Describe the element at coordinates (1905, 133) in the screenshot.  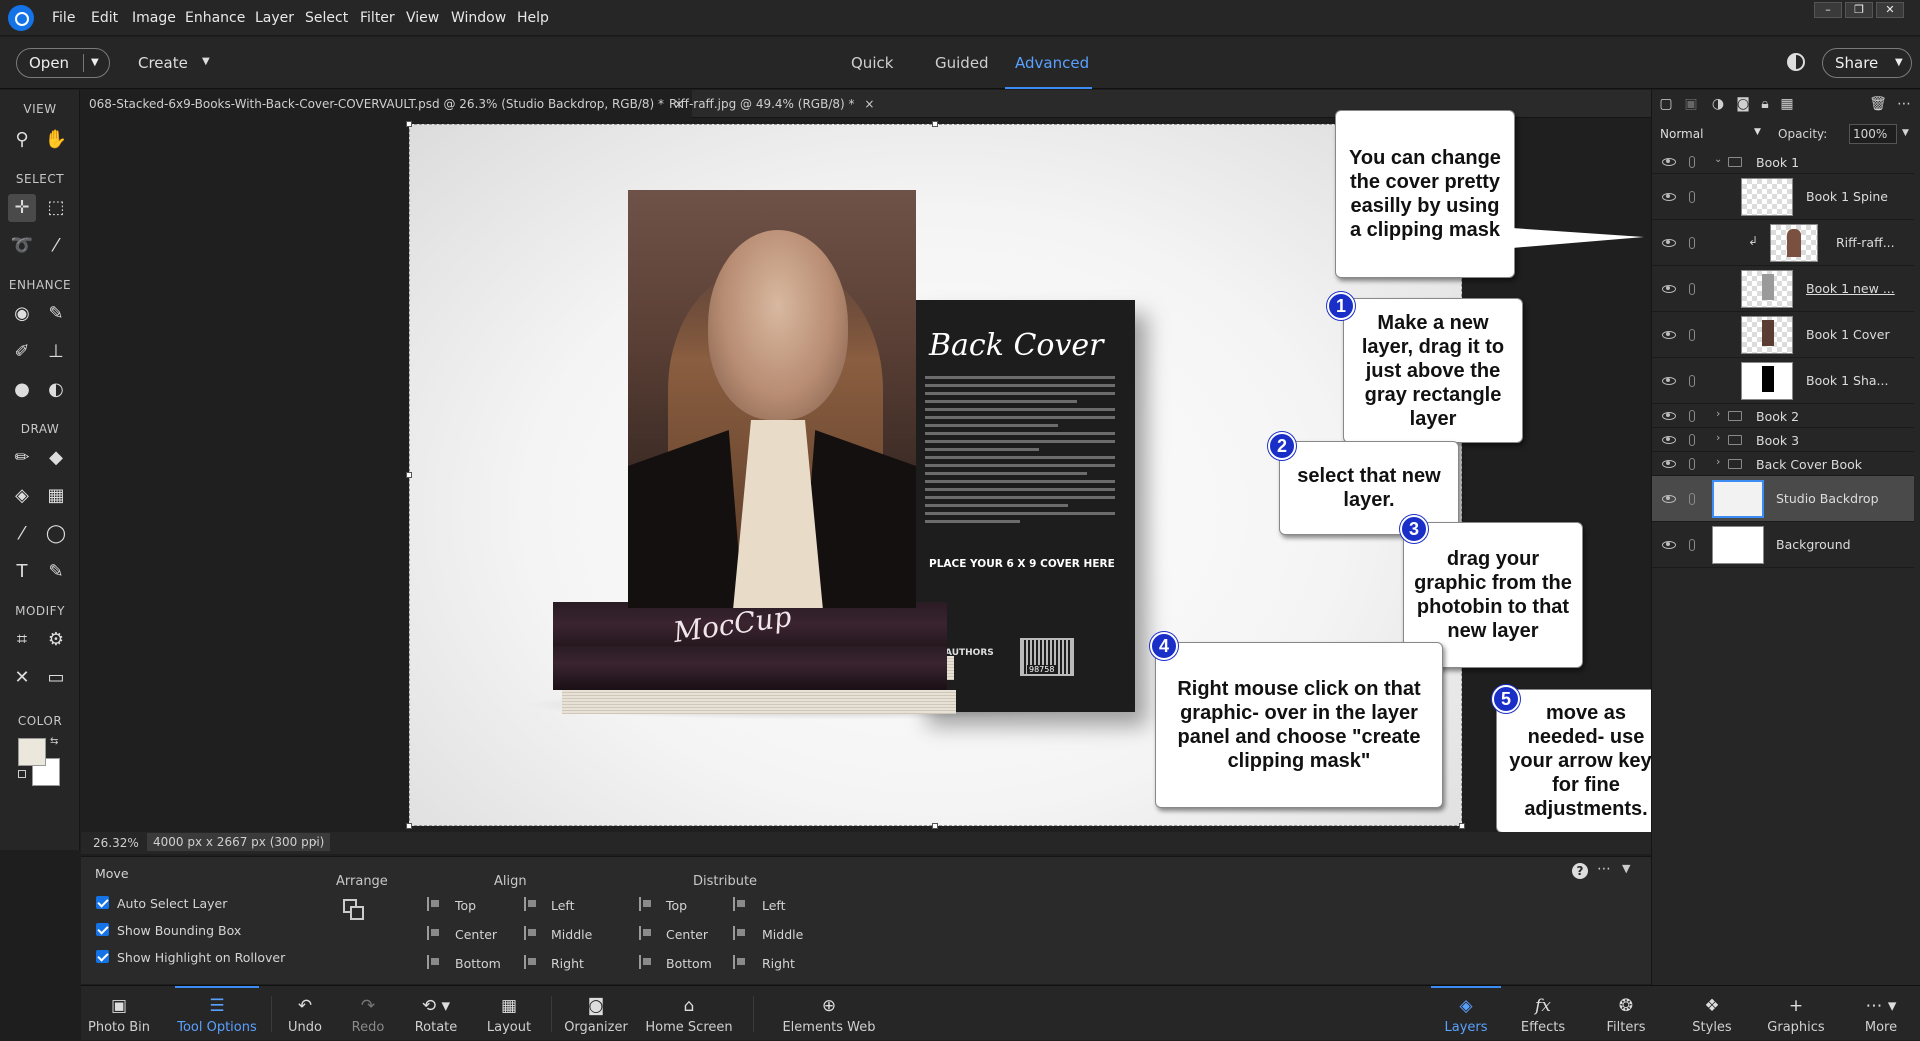
I see `opacity-chevron-icon: ▼` at that location.